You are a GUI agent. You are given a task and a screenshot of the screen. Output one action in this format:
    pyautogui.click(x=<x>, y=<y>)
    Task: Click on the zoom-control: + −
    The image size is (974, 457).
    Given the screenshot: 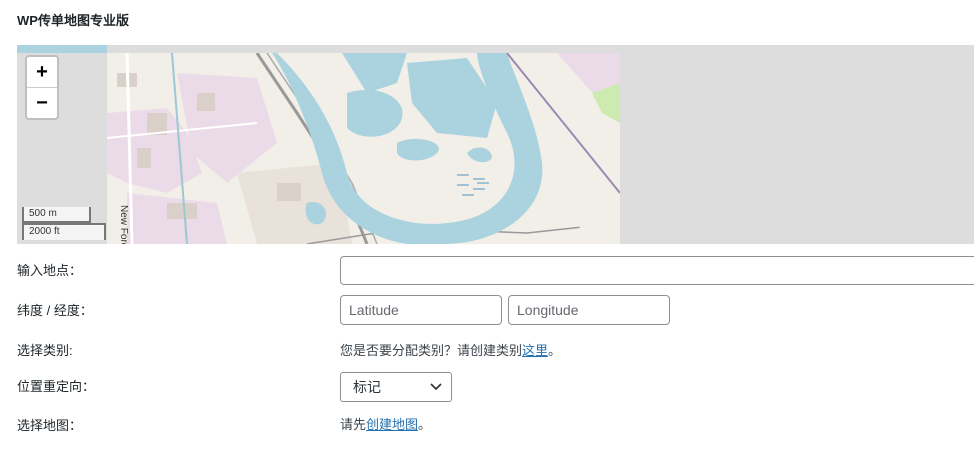 What is the action you would take?
    pyautogui.click(x=42, y=87)
    